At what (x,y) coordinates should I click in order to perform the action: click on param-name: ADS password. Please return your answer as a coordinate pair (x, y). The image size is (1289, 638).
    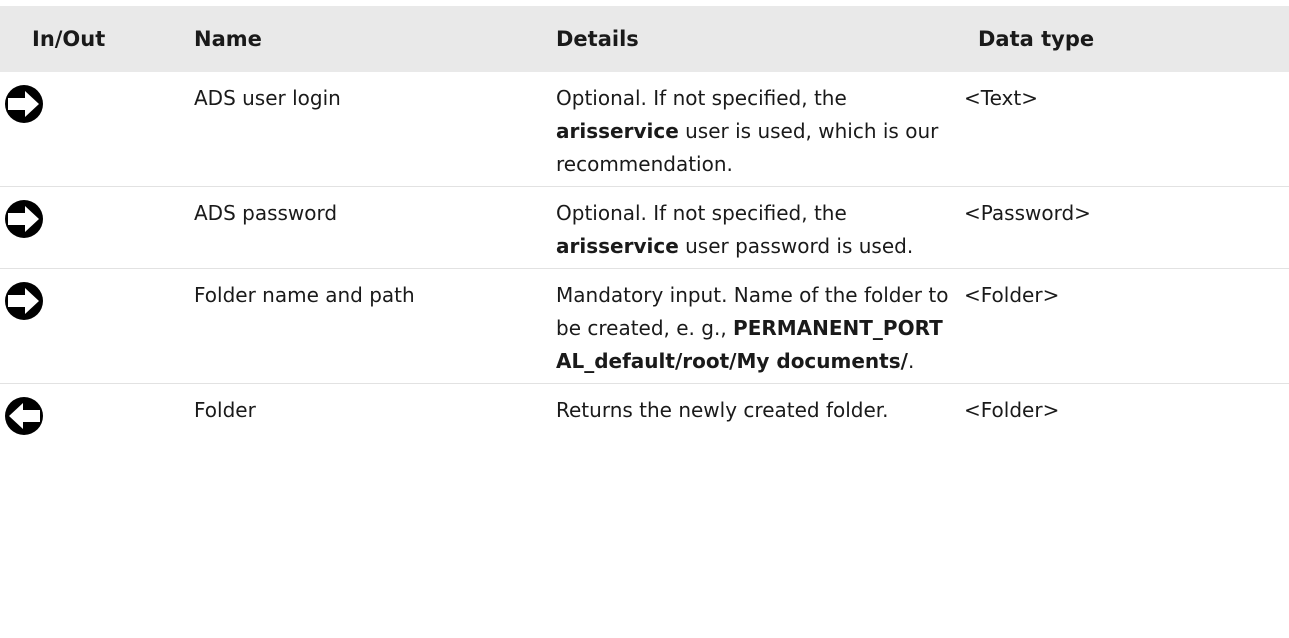
    Looking at the image, I should click on (266, 213).